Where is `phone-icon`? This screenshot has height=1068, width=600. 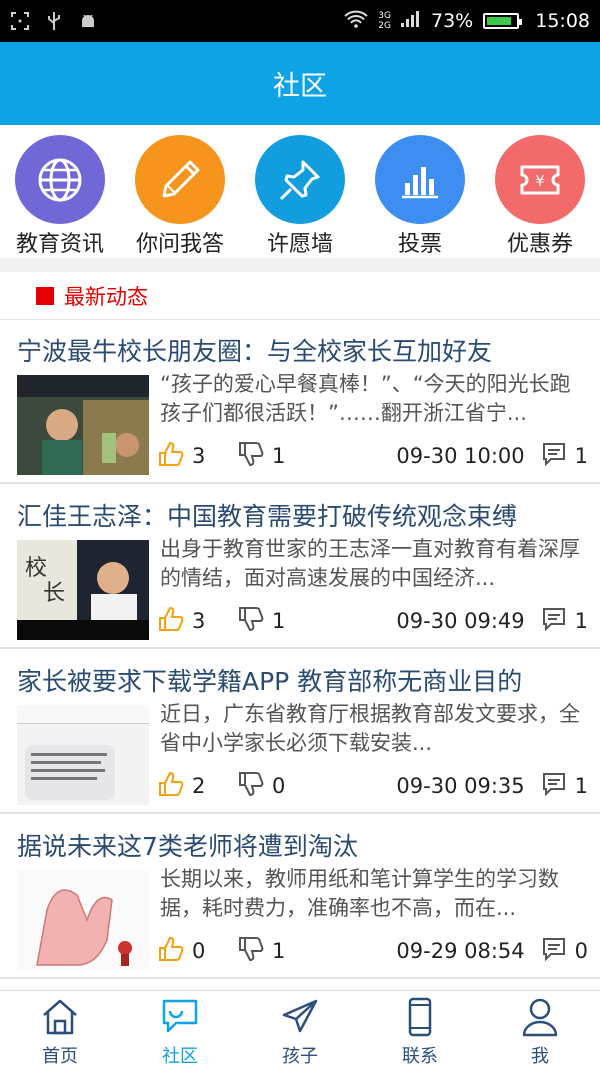
phone-icon is located at coordinates (420, 1019).